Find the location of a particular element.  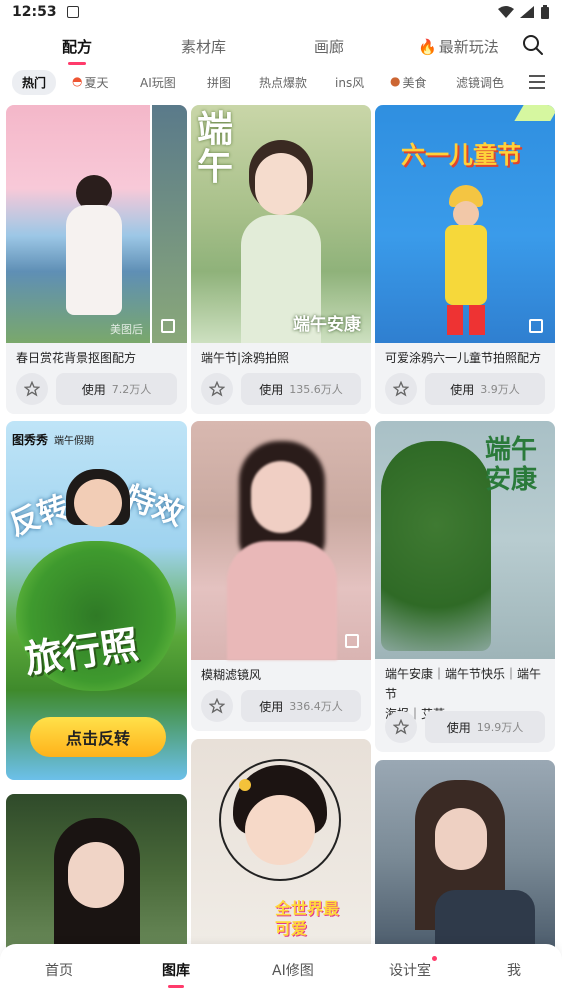

food-icon: ● is located at coordinates (395, 81).